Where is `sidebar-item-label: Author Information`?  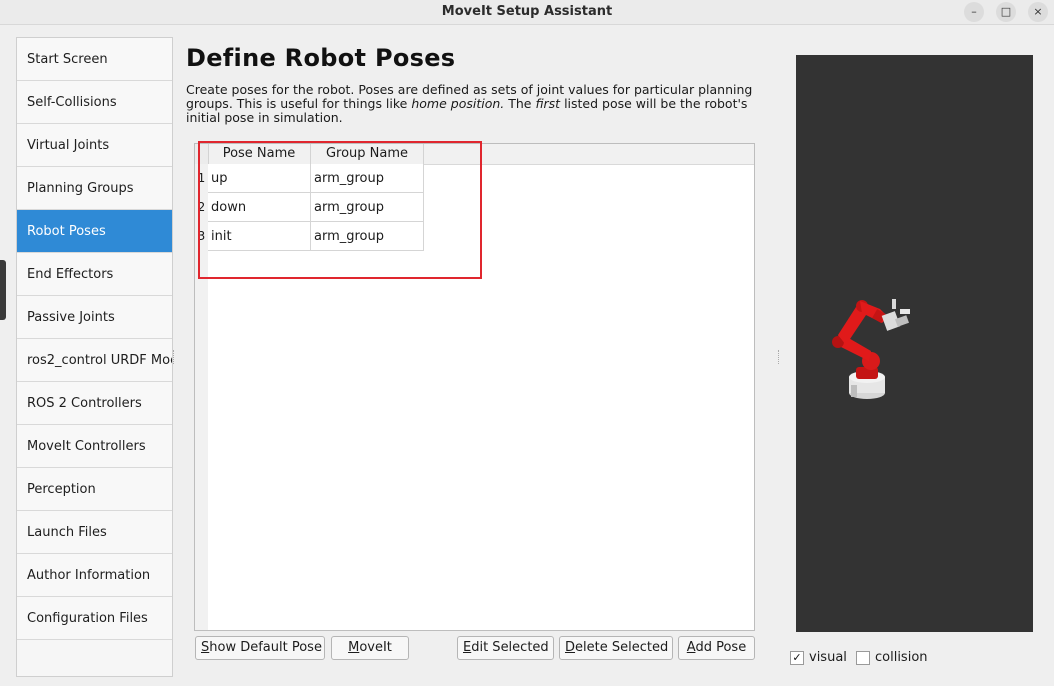
sidebar-item-label: Author Information is located at coordinates (89, 575).